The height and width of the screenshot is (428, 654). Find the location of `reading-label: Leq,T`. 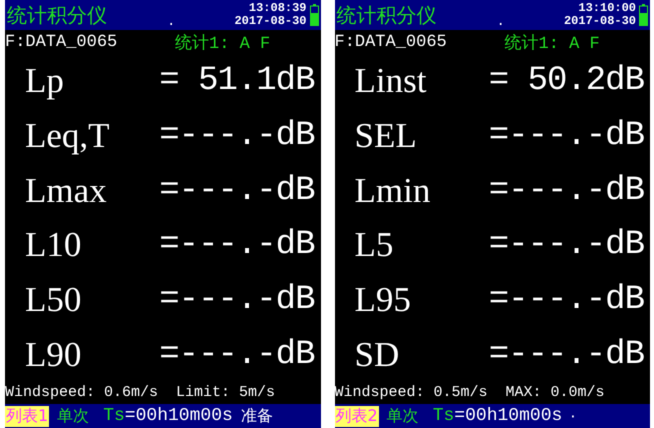

reading-label: Leq,T is located at coordinates (67, 136).